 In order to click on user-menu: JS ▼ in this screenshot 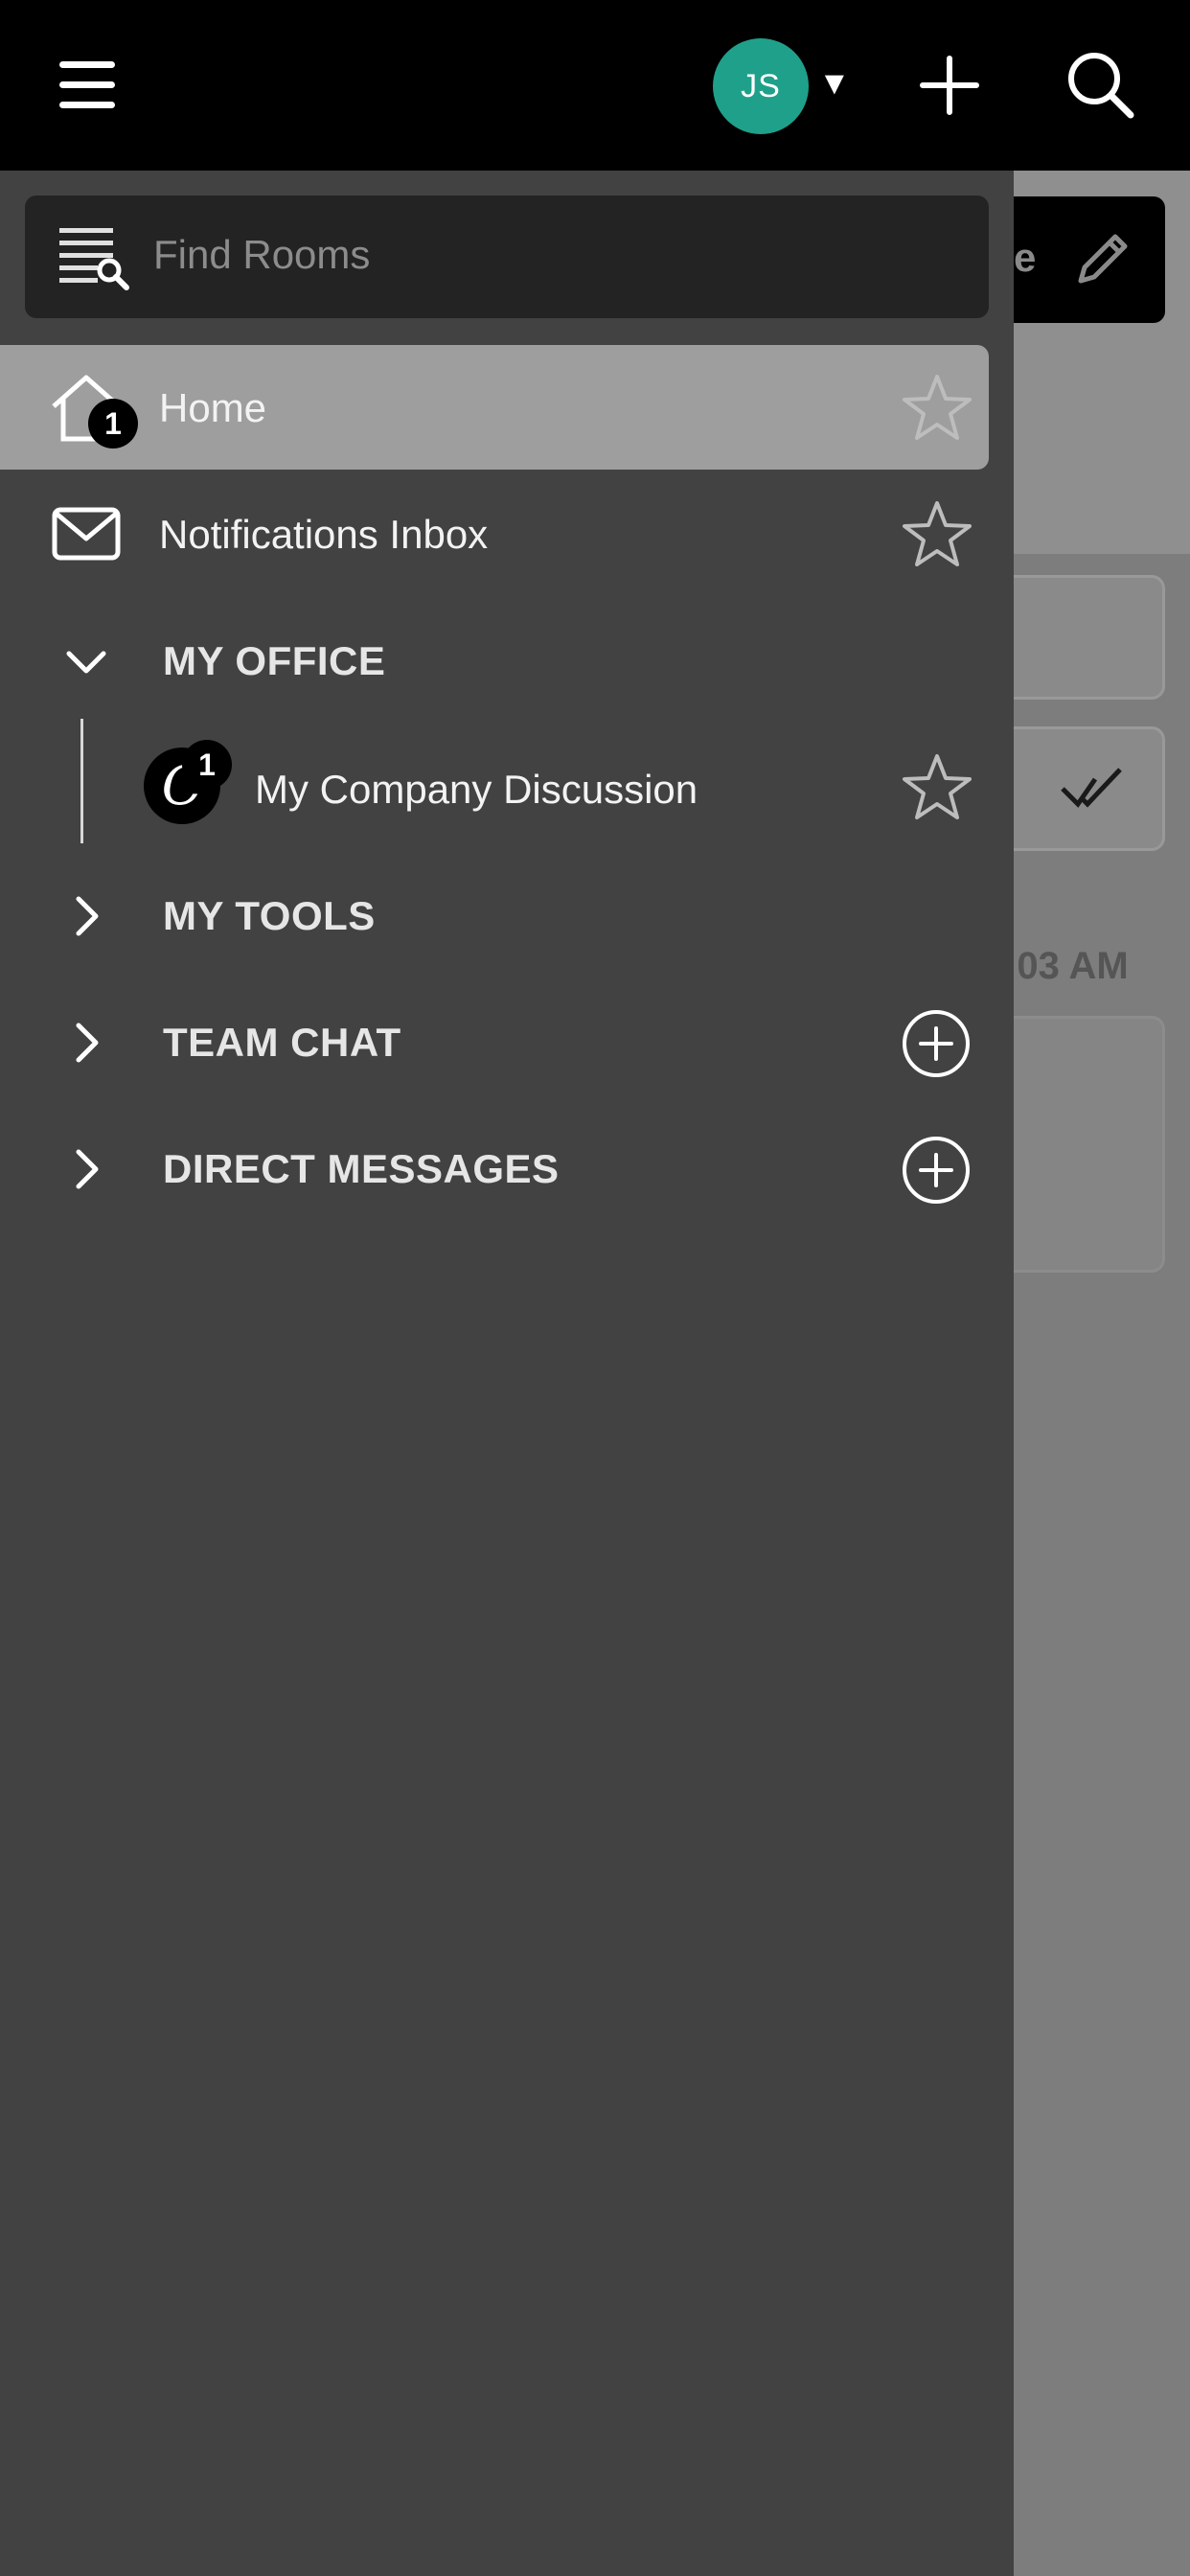, I will do `click(785, 86)`.